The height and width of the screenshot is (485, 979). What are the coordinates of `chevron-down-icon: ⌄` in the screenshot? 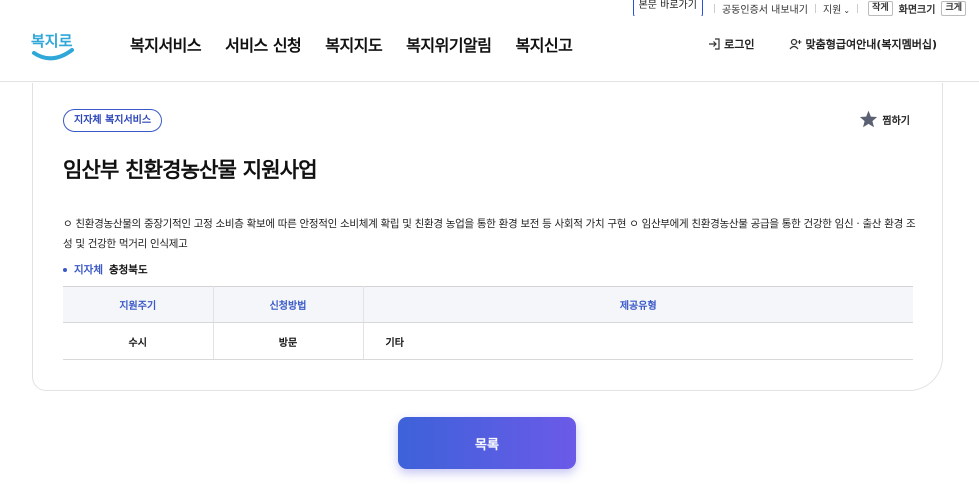 It's located at (847, 10).